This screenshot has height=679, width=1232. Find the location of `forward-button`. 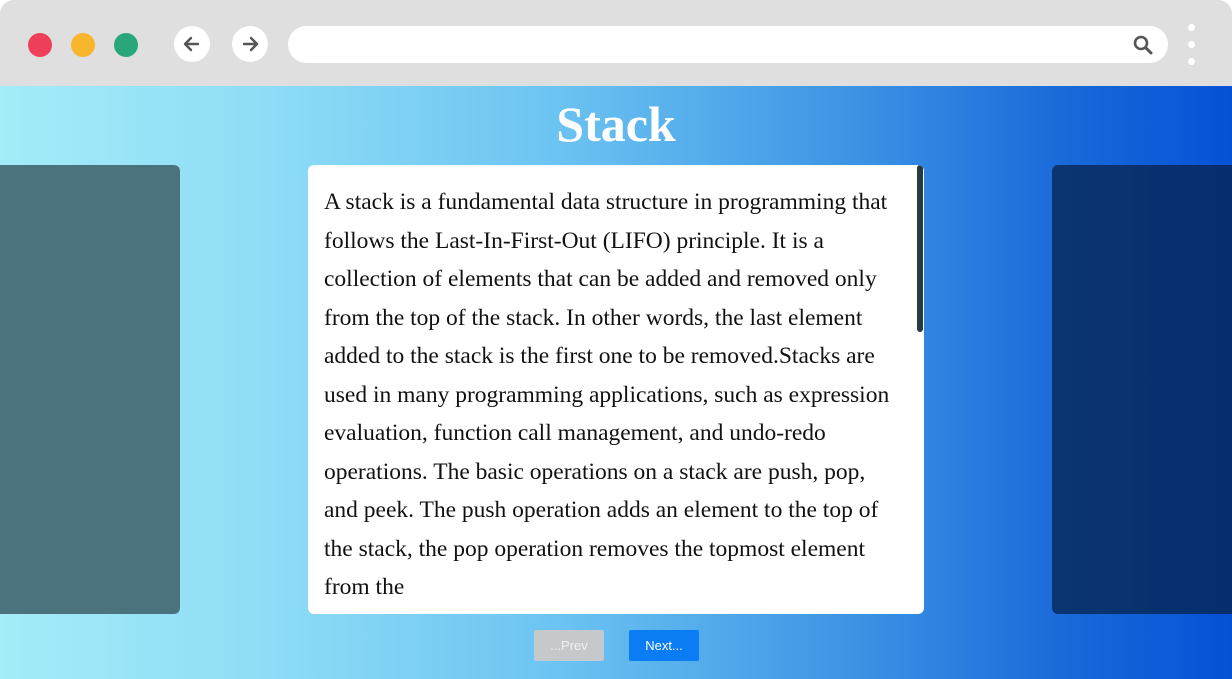

forward-button is located at coordinates (250, 44).